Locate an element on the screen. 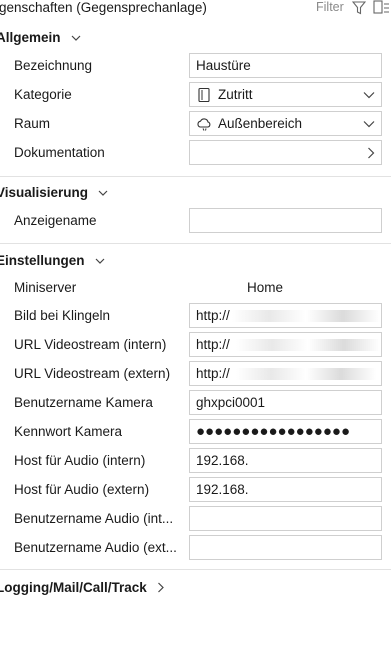 The height and width of the screenshot is (658, 391). kategorie-label: Kategorie is located at coordinates (43, 94).